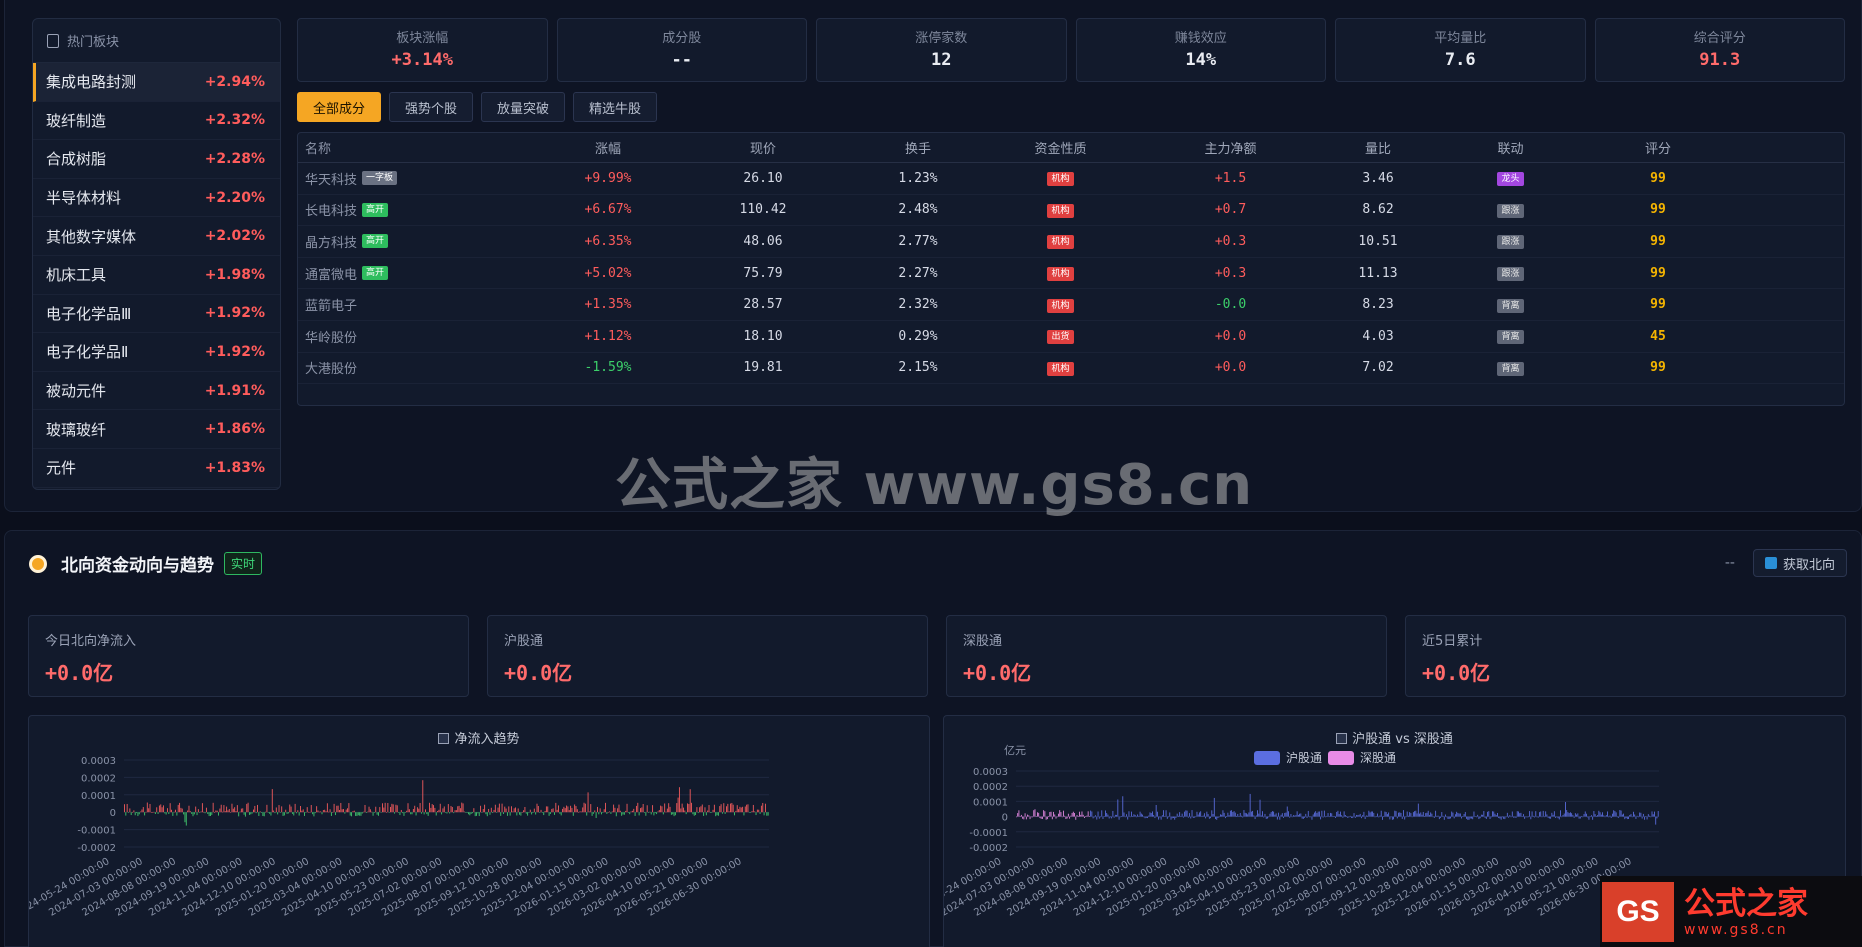 Image resolution: width=1862 pixels, height=947 pixels. I want to click on stat-card: 综合评分 91.3, so click(1719, 50).